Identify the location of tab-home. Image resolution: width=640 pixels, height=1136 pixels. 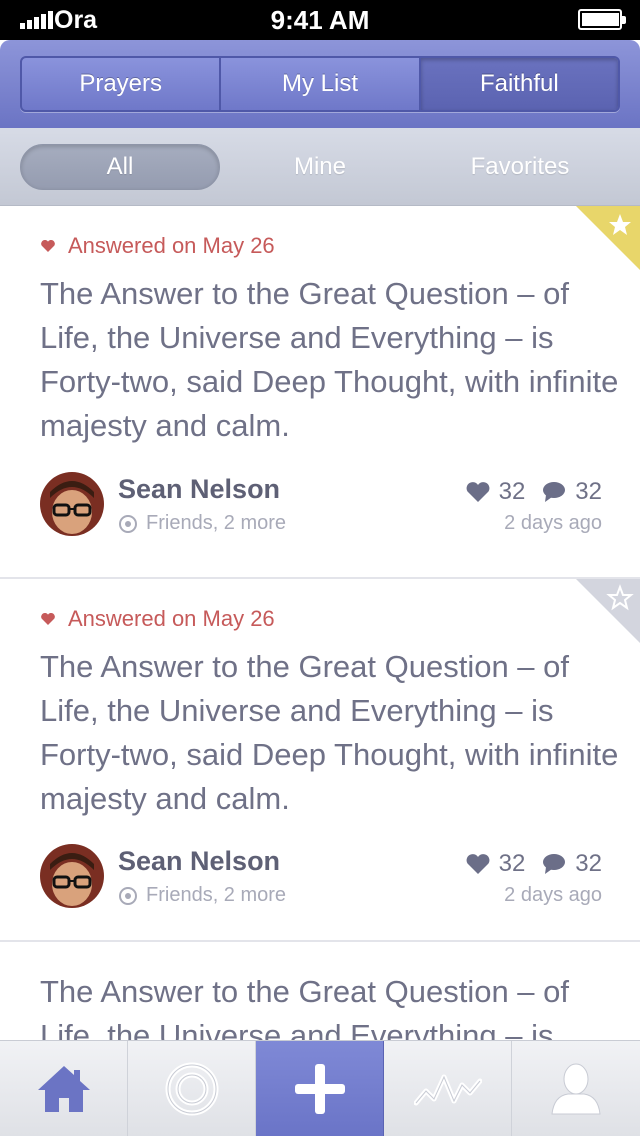
(64, 1088).